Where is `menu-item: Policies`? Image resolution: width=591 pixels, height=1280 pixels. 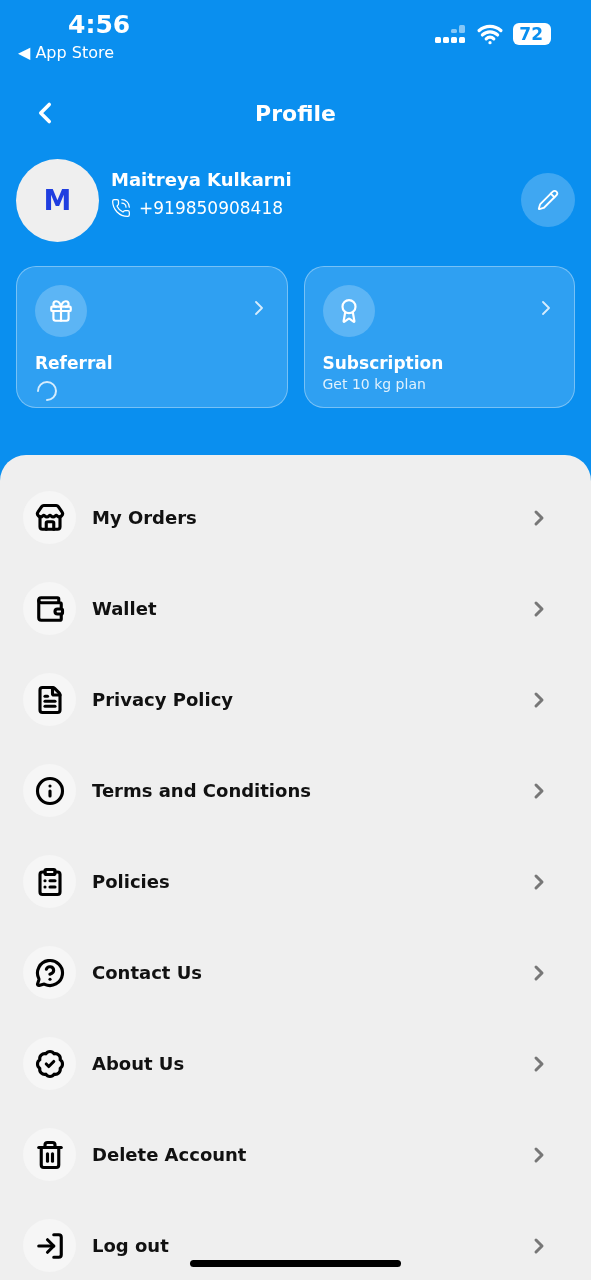 menu-item: Policies is located at coordinates (301, 881).